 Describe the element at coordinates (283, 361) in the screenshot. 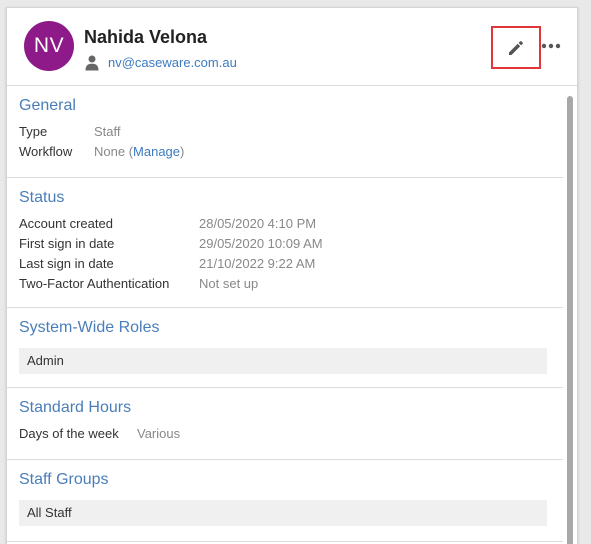

I see `role-chip: Admin` at that location.